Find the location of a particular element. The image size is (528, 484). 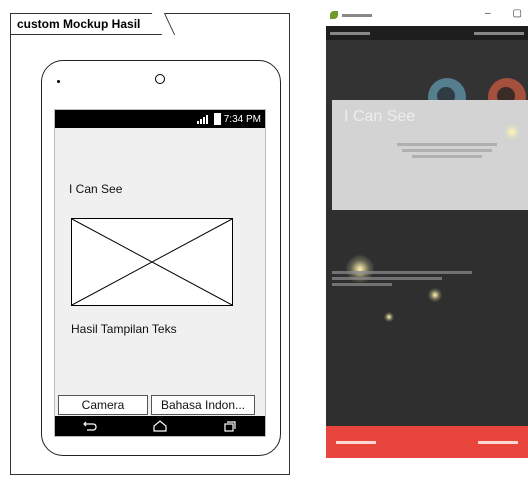

screenshot-card-text is located at coordinates (447, 150).